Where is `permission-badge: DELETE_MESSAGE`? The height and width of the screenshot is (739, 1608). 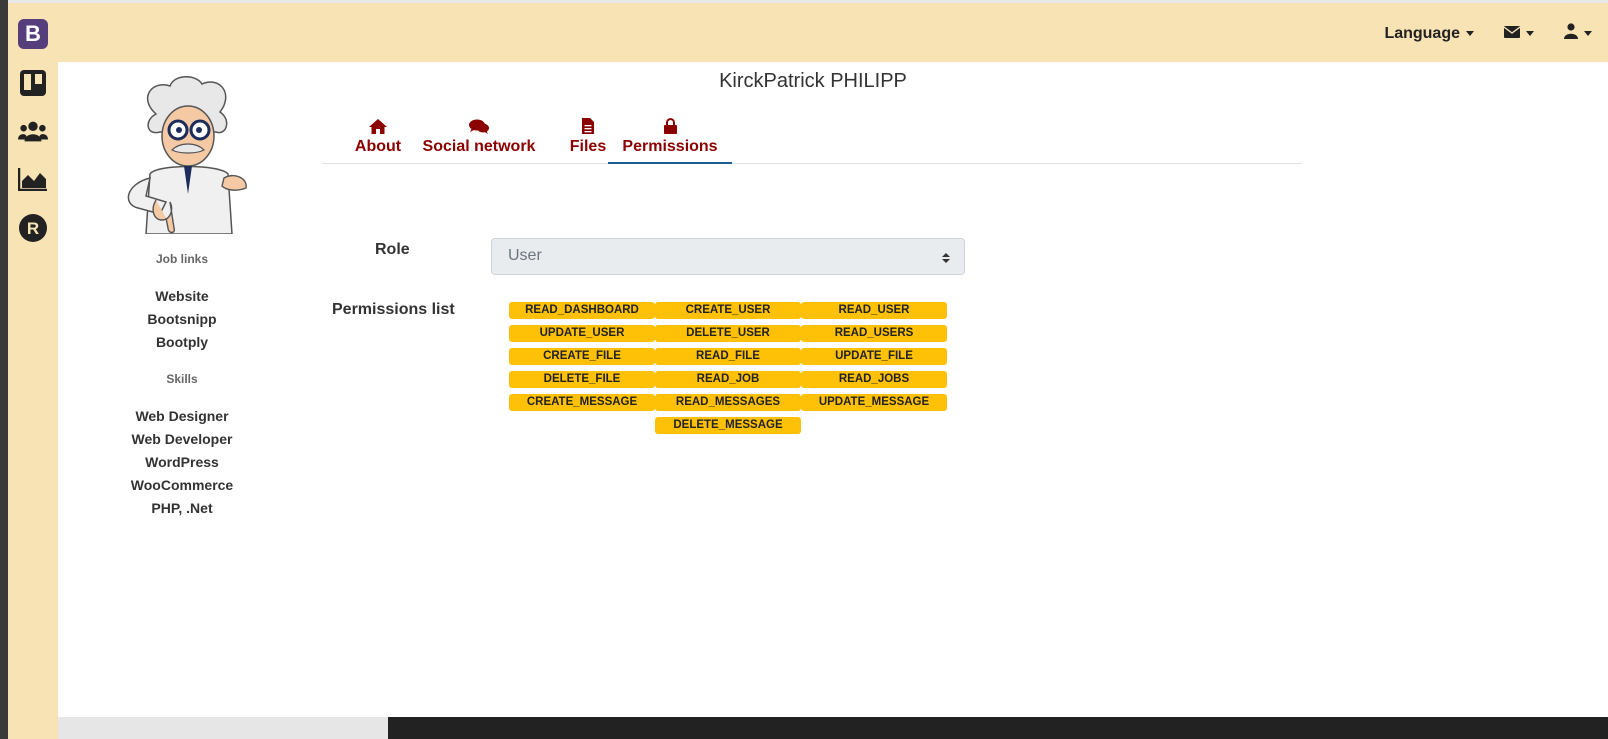 permission-badge: DELETE_MESSAGE is located at coordinates (728, 425).